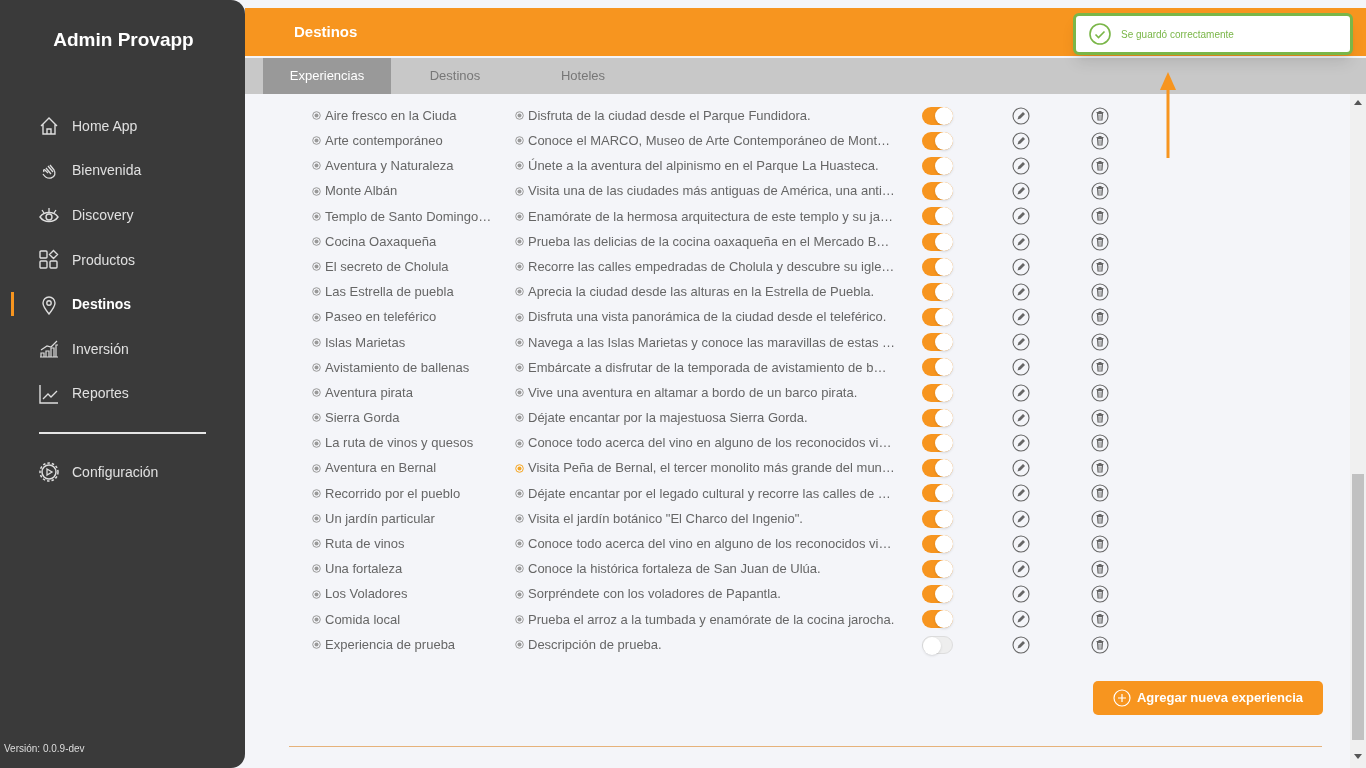 The image size is (1366, 768). Describe the element at coordinates (122, 472) in the screenshot. I see `nav-item: Configuración` at that location.